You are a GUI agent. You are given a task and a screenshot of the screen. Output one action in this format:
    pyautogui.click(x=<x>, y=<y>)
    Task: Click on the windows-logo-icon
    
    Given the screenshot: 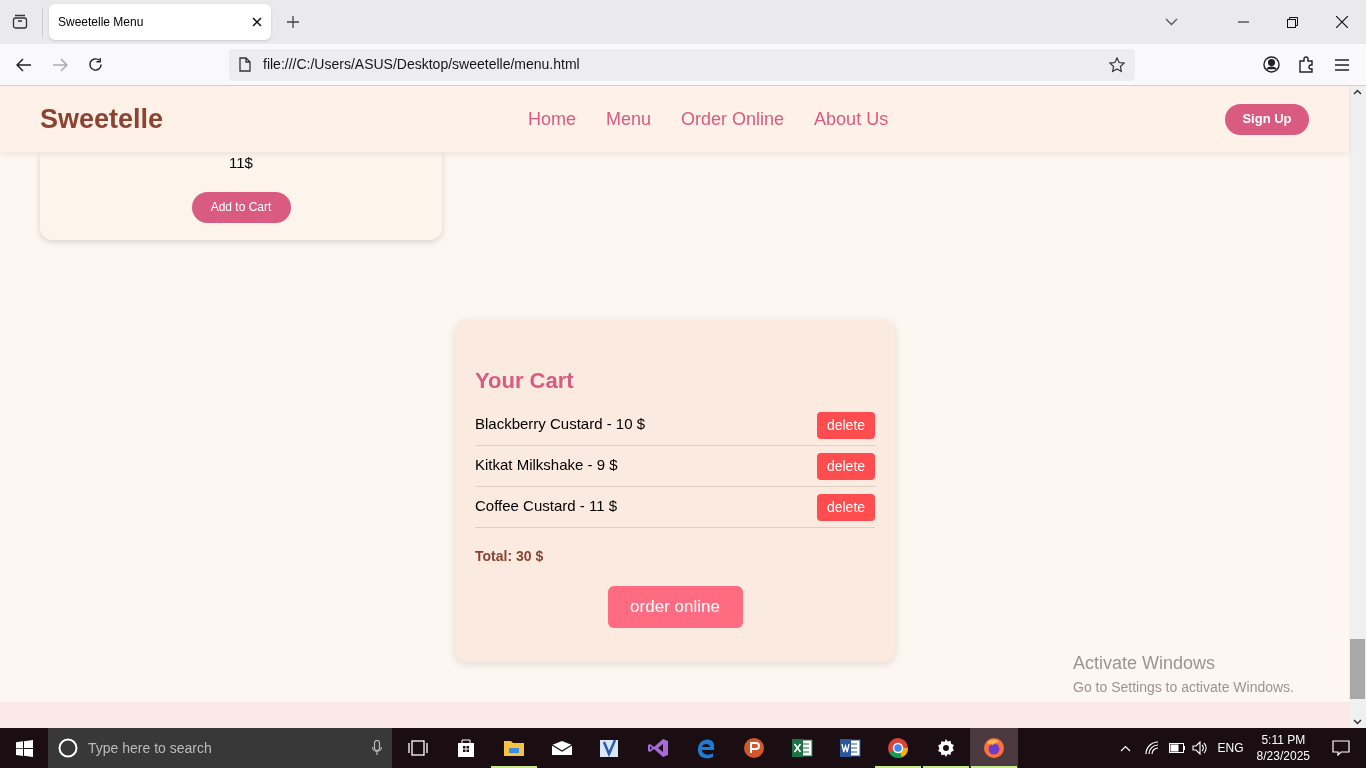 What is the action you would take?
    pyautogui.click(x=24, y=748)
    